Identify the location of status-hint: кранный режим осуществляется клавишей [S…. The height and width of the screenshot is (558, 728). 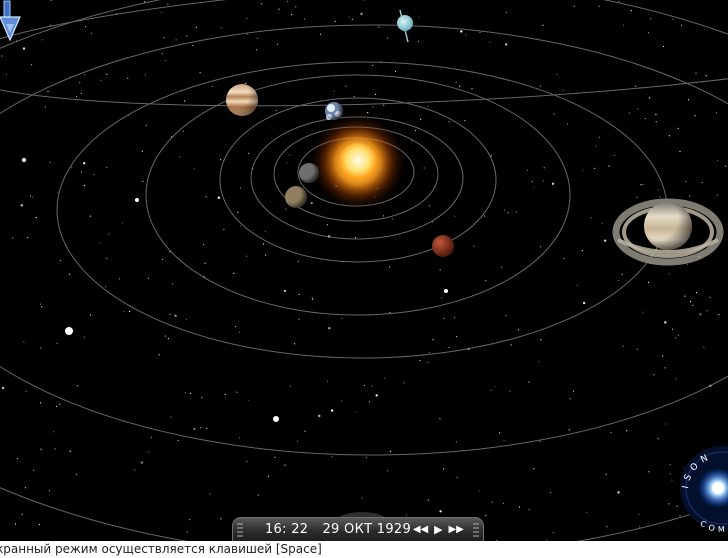
(364, 549).